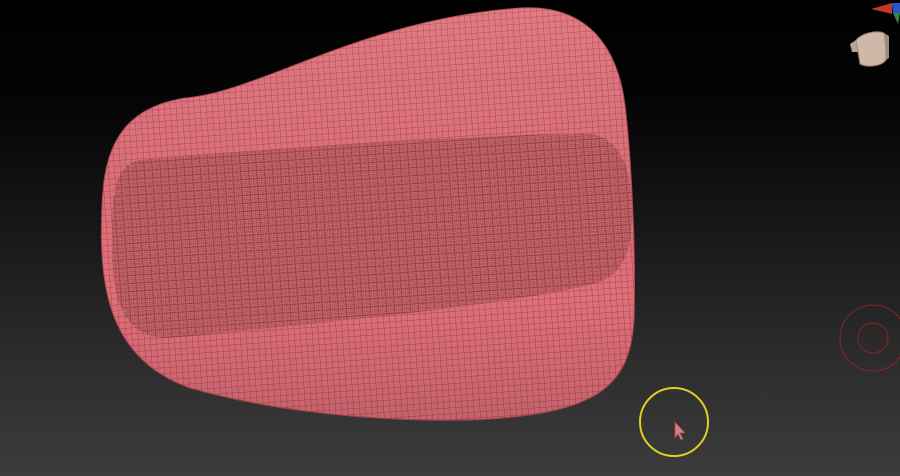  I want to click on orientation-gizmo, so click(870, 40).